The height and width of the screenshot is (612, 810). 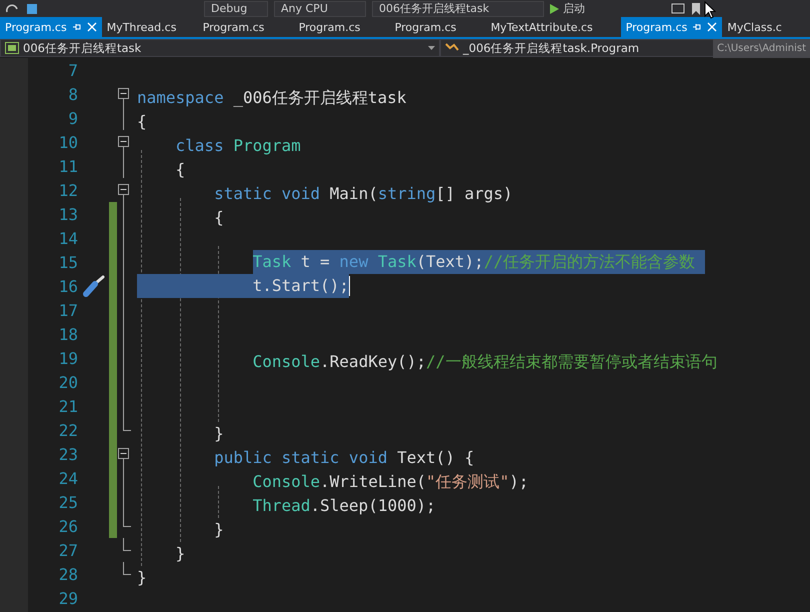 I want to click on line-number: 17, so click(x=68, y=310).